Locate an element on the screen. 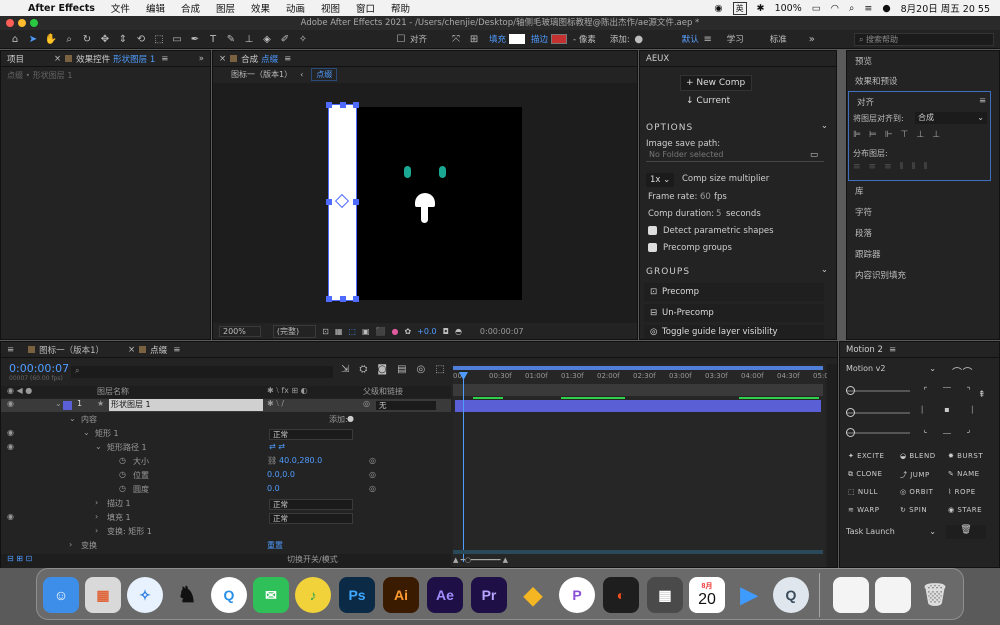 The image size is (1000, 625). motion-vertical-icons: ⇞ is located at coordinates (982, 395).